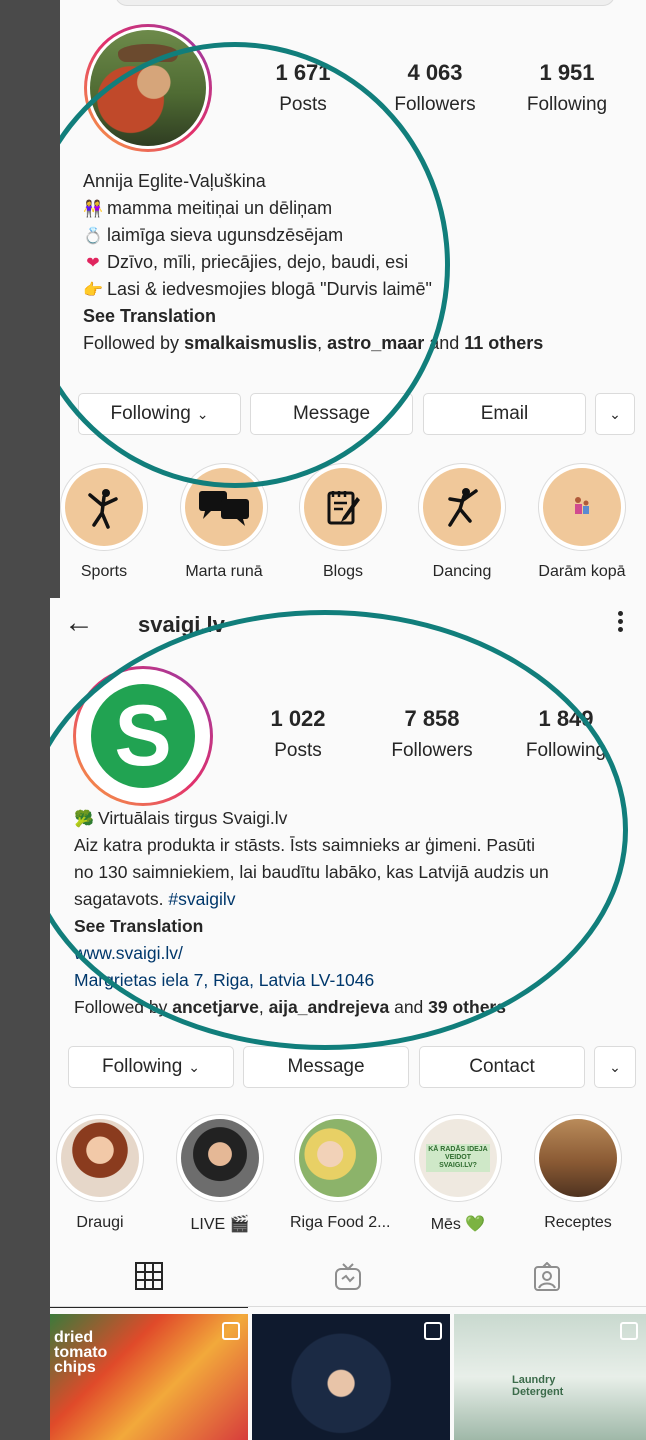 The width and height of the screenshot is (646, 1440). Describe the element at coordinates (375, 343) in the screenshot. I see `follower-username: astro_maar` at that location.